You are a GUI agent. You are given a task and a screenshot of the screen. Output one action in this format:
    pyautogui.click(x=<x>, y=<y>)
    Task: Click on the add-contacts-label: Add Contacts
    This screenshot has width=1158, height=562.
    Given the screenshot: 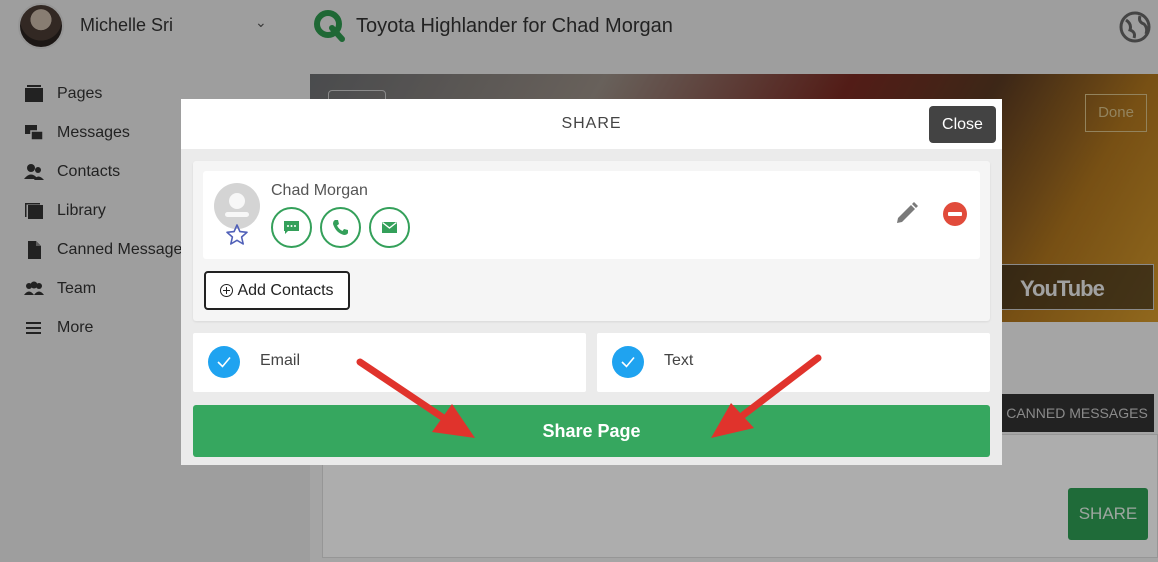 What is the action you would take?
    pyautogui.click(x=285, y=290)
    